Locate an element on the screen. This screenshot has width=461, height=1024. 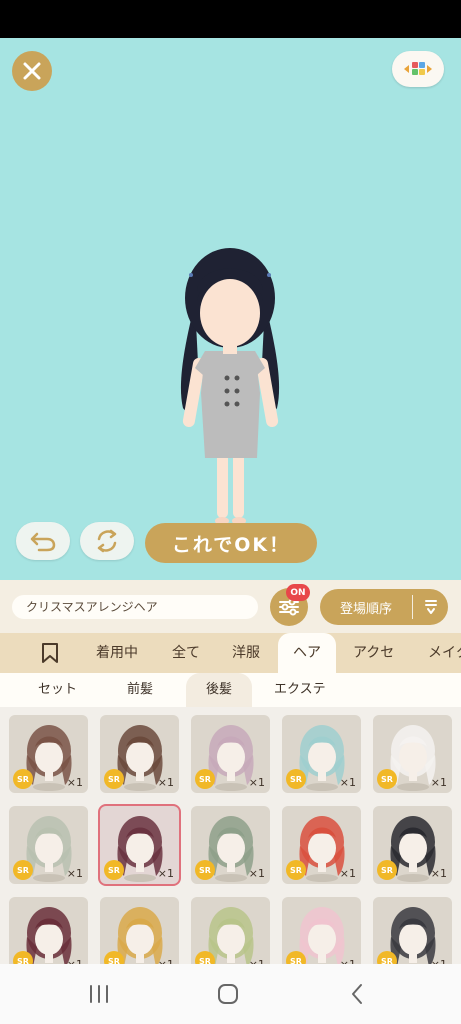
subtab-extensions: エクステ is located at coordinates (300, 690).